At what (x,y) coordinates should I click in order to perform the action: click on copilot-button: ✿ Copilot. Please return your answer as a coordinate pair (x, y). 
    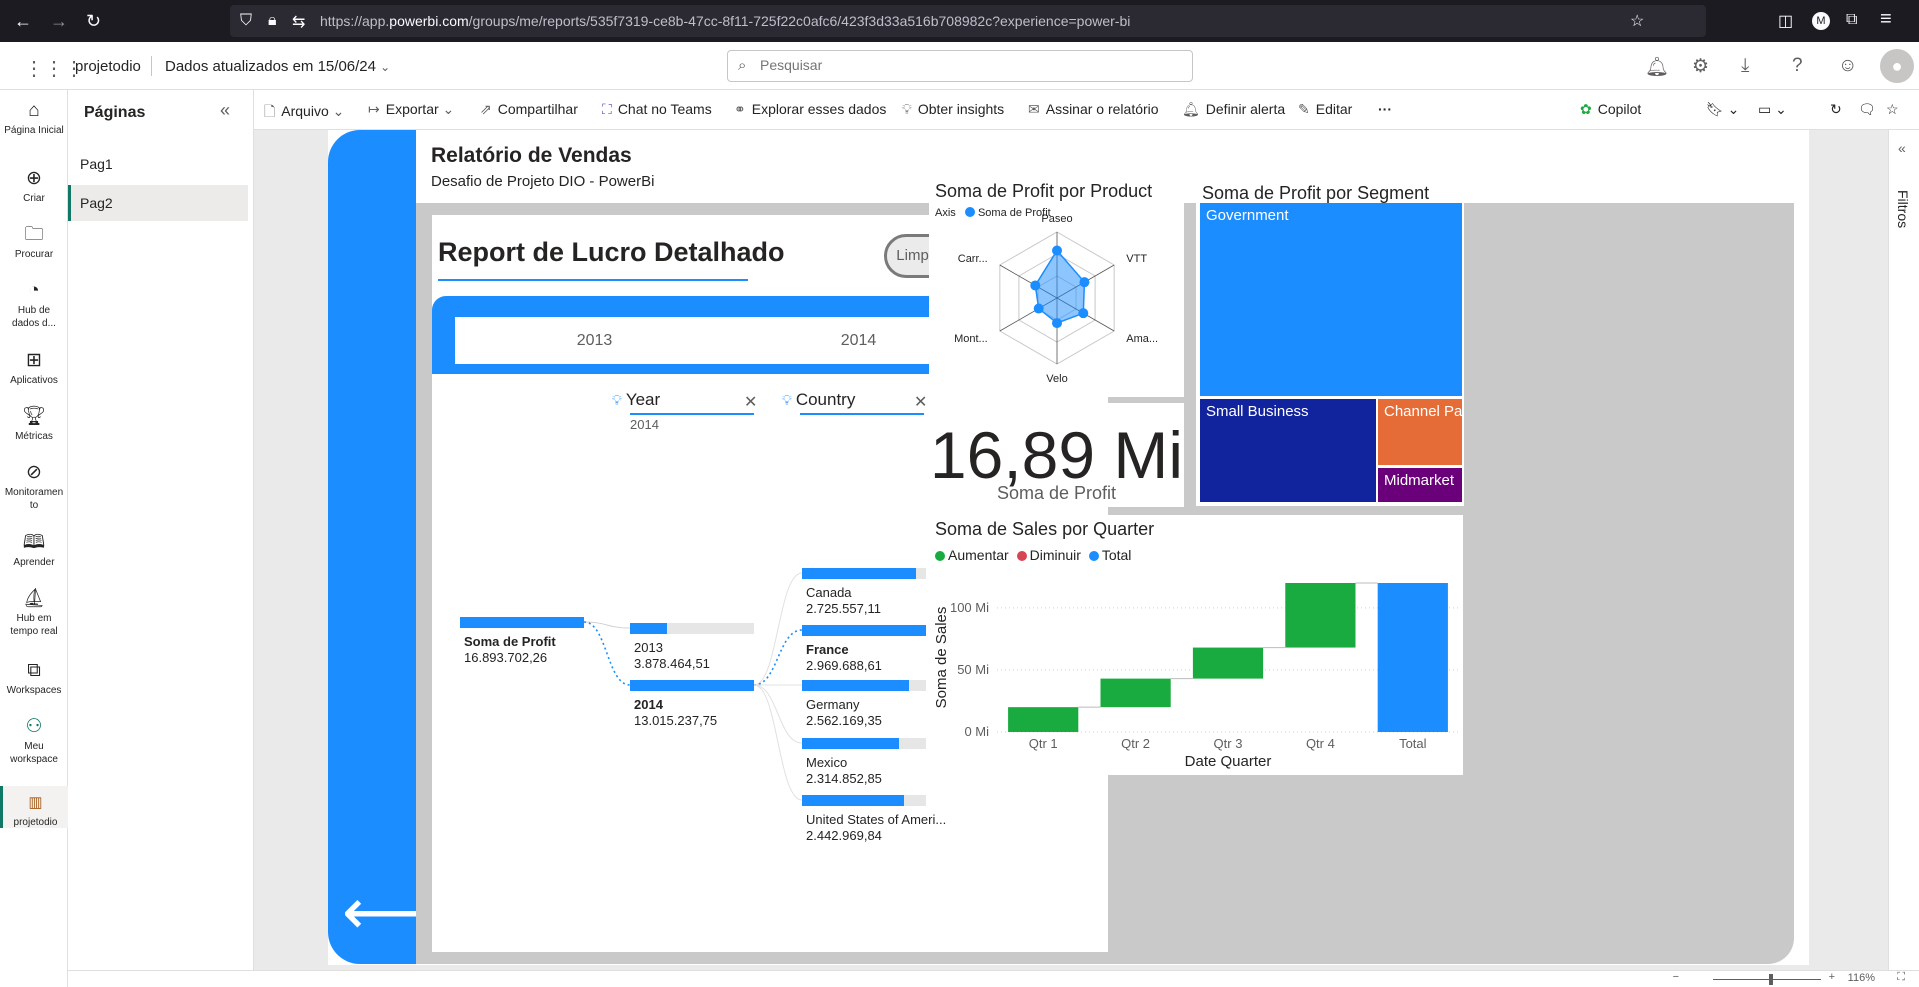
    Looking at the image, I should click on (1610, 109).